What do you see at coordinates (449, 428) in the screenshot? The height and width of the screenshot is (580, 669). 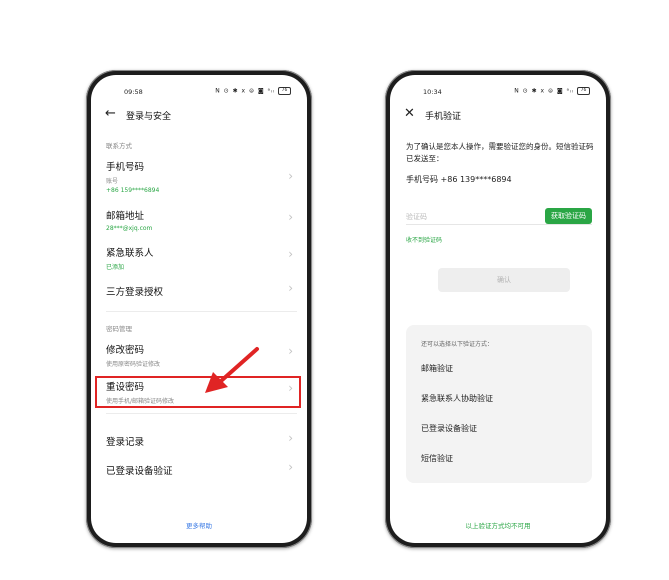 I see `alt-method-device: 已登录设备验证` at bounding box center [449, 428].